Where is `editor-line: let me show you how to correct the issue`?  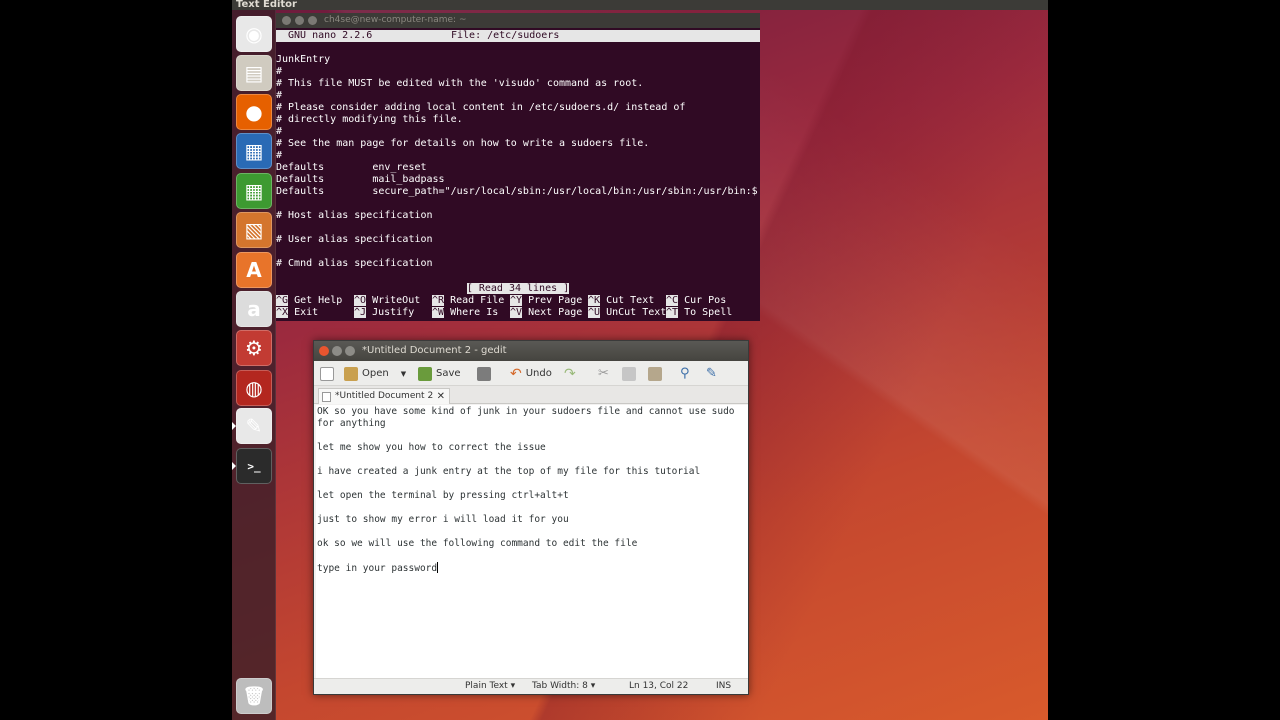 editor-line: let me show you how to correct the issue is located at coordinates (431, 447).